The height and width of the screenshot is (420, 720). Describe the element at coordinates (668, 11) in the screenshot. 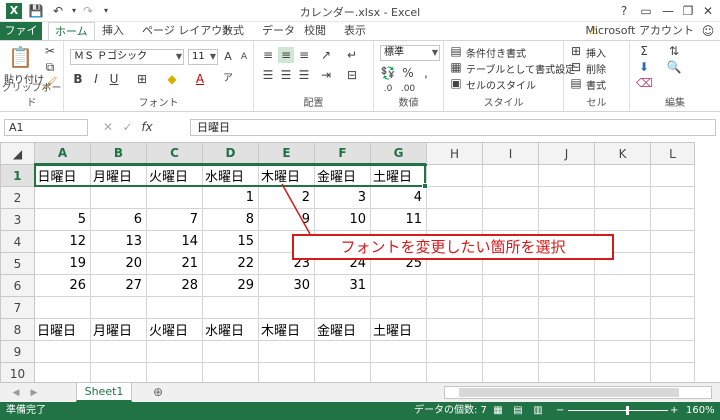

I see `minimize-button: —` at that location.